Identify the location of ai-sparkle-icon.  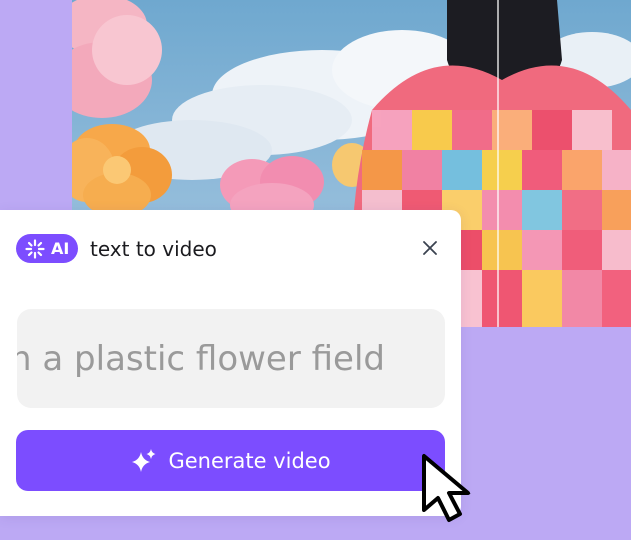
(35, 248).